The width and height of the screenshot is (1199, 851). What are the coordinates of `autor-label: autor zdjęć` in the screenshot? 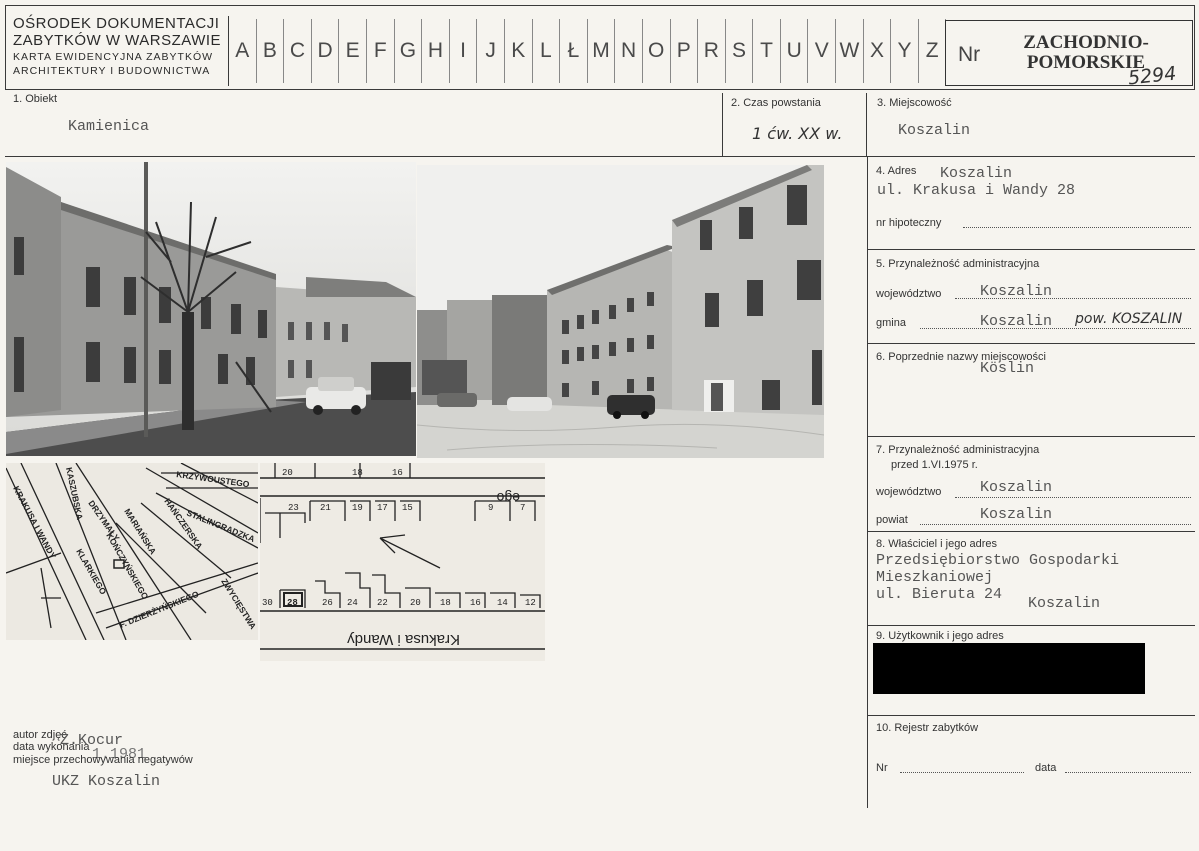 It's located at (40, 735).